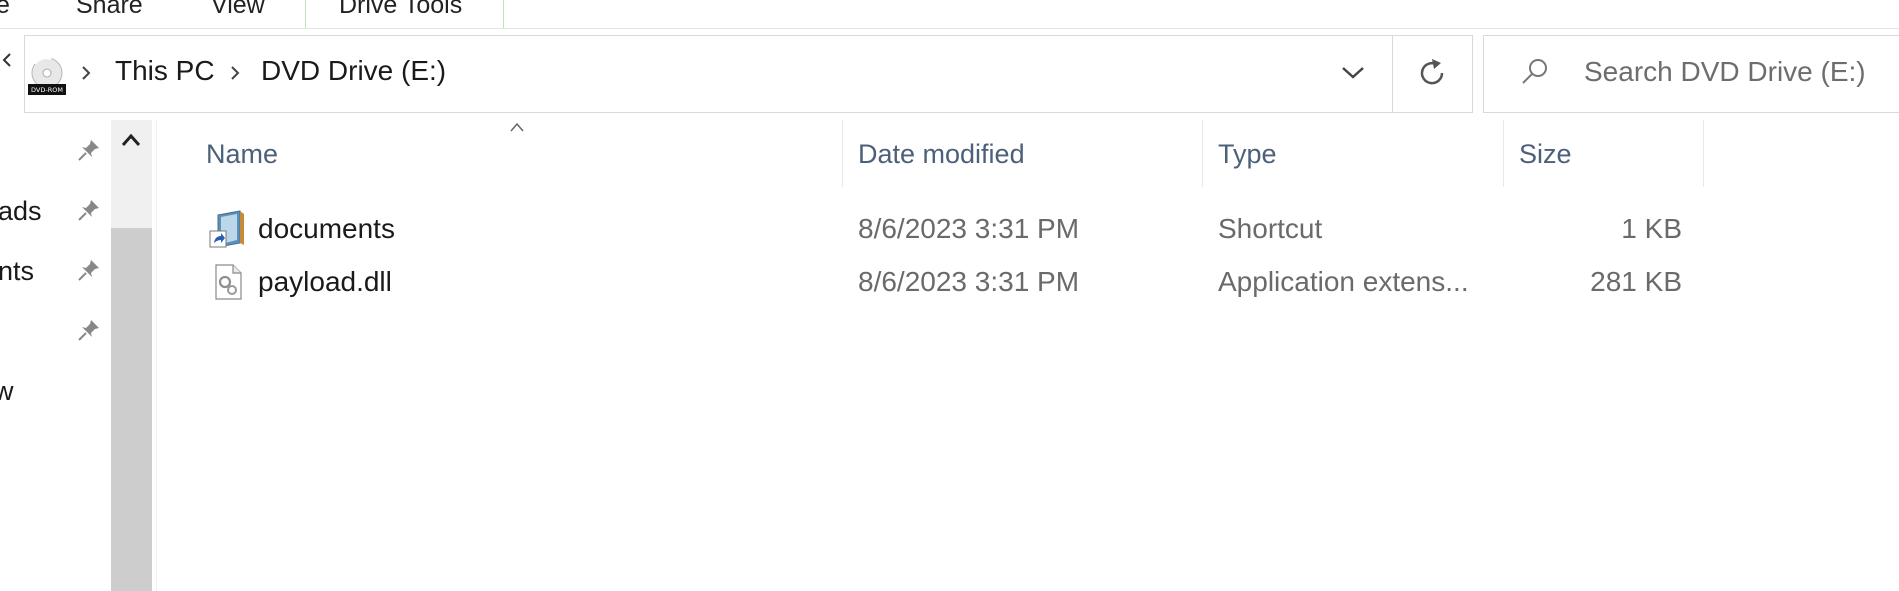  Describe the element at coordinates (1247, 154) in the screenshot. I see `column-header-type: Type` at that location.